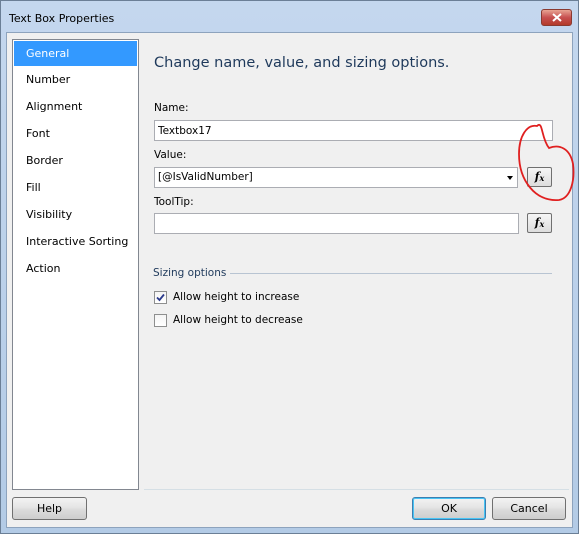 The width and height of the screenshot is (579, 534). I want to click on window-title: Text Box Properties, so click(62, 18).